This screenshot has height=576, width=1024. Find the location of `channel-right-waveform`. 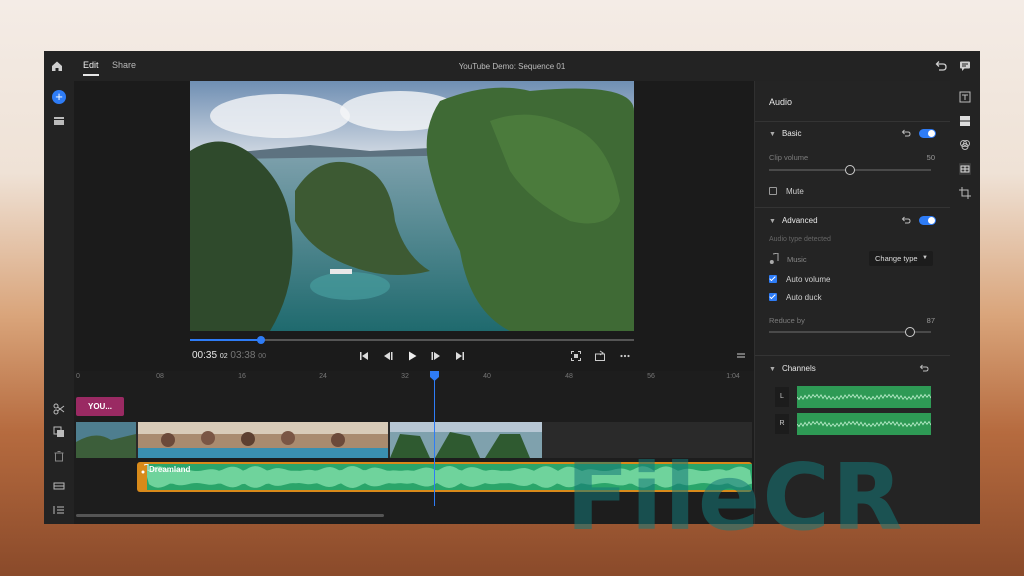

channel-right-waveform is located at coordinates (864, 424).